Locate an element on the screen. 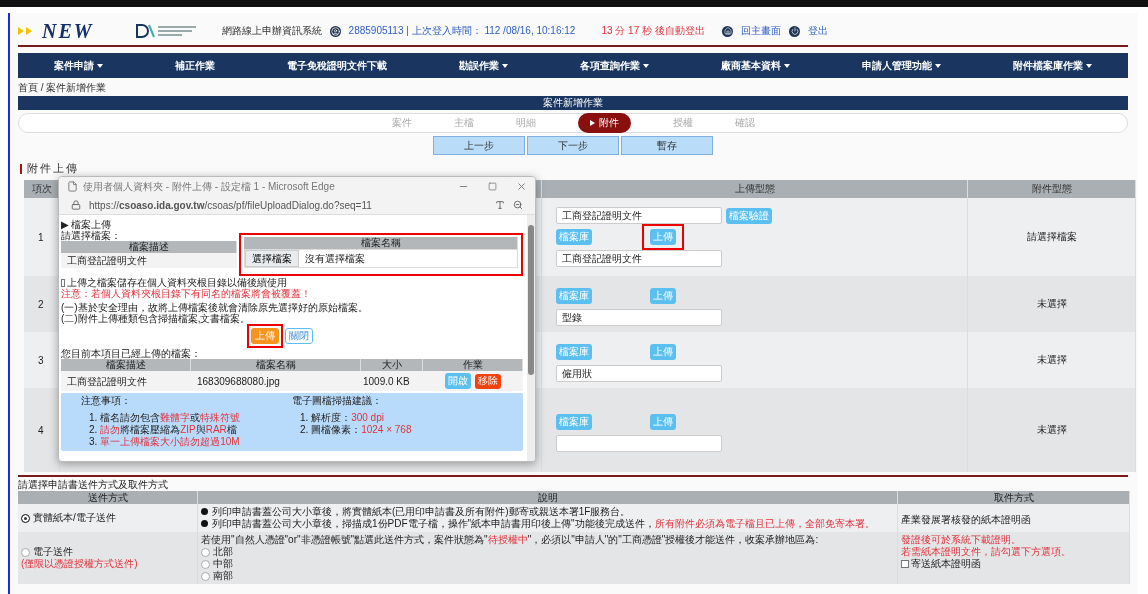  region-label: 中部 is located at coordinates (223, 563).